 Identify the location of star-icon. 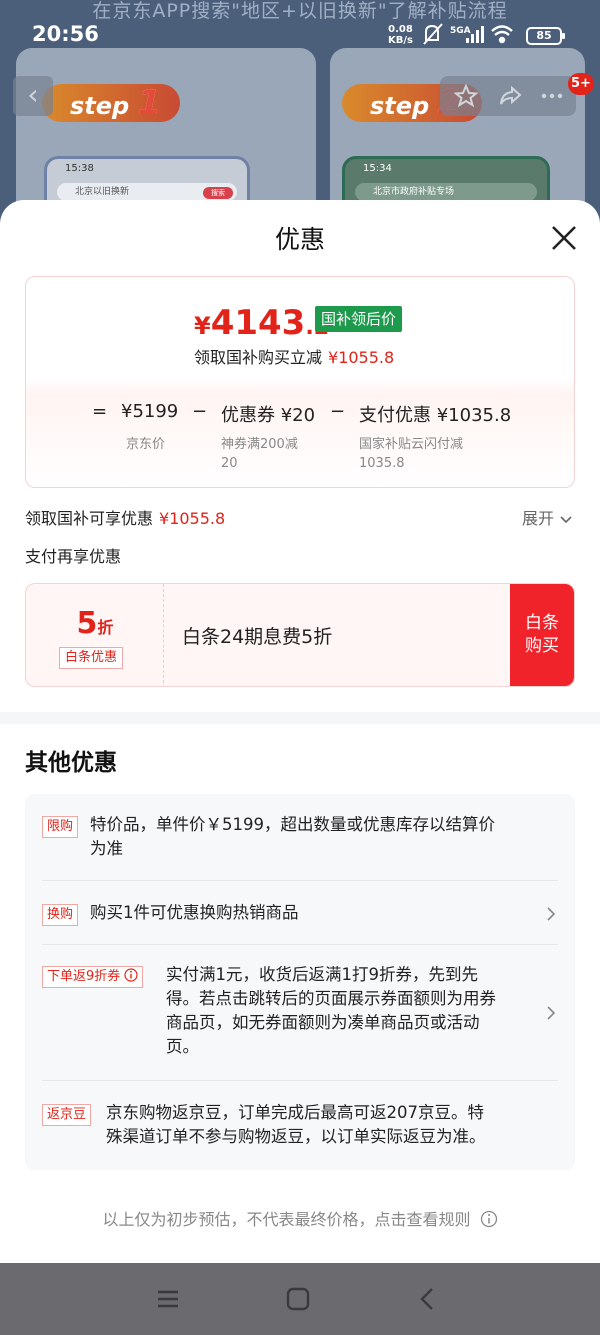
(466, 96).